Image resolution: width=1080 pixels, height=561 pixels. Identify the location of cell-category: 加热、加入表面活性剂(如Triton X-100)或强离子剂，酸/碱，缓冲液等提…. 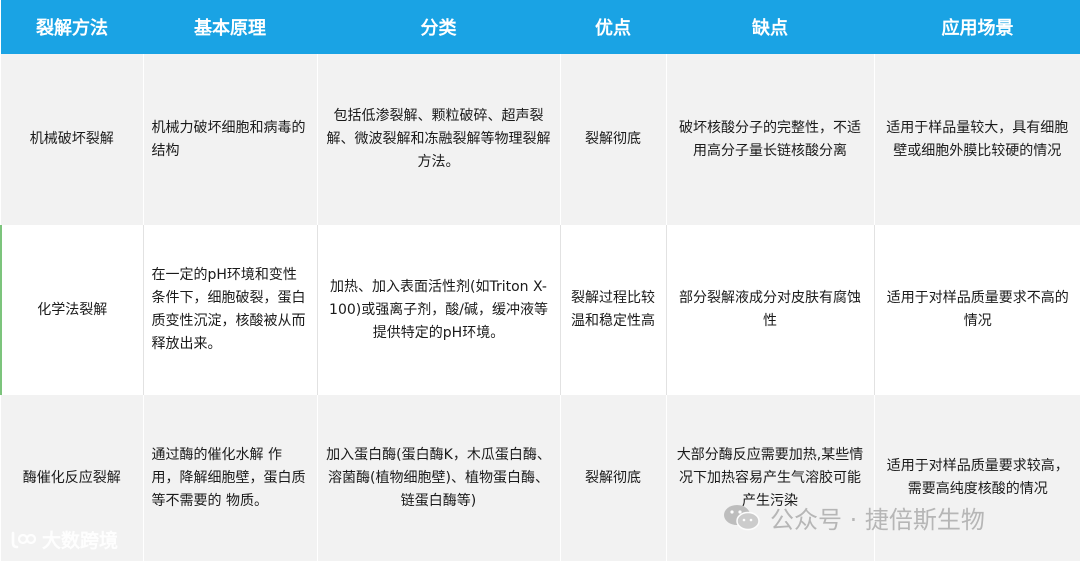
(439, 310).